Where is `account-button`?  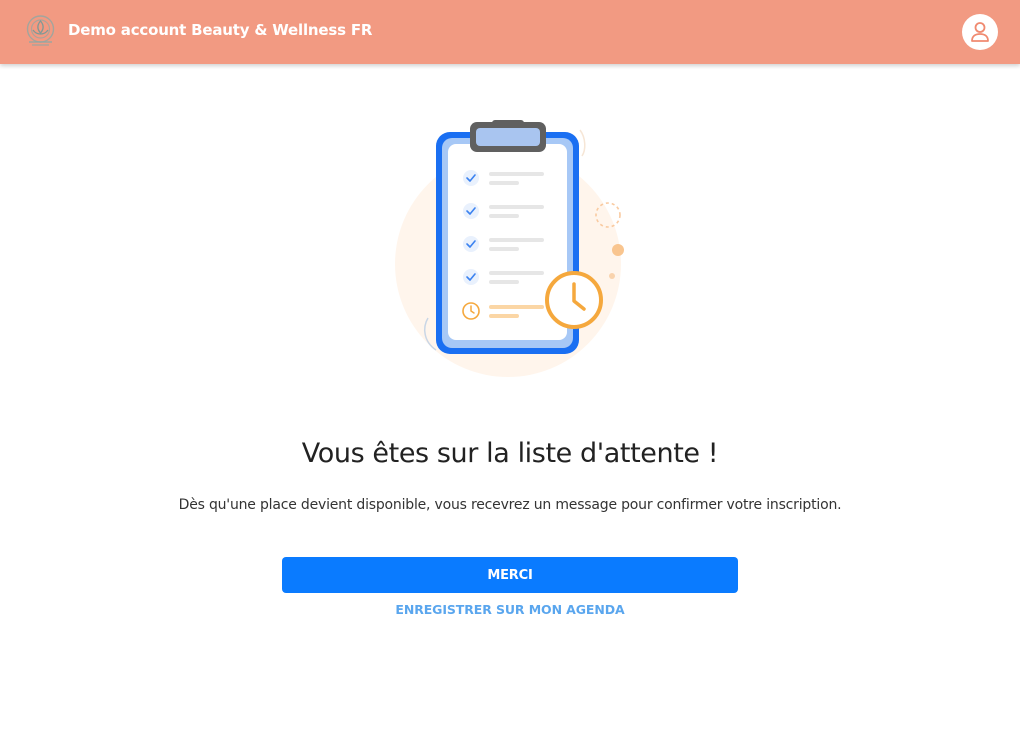
account-button is located at coordinates (980, 32).